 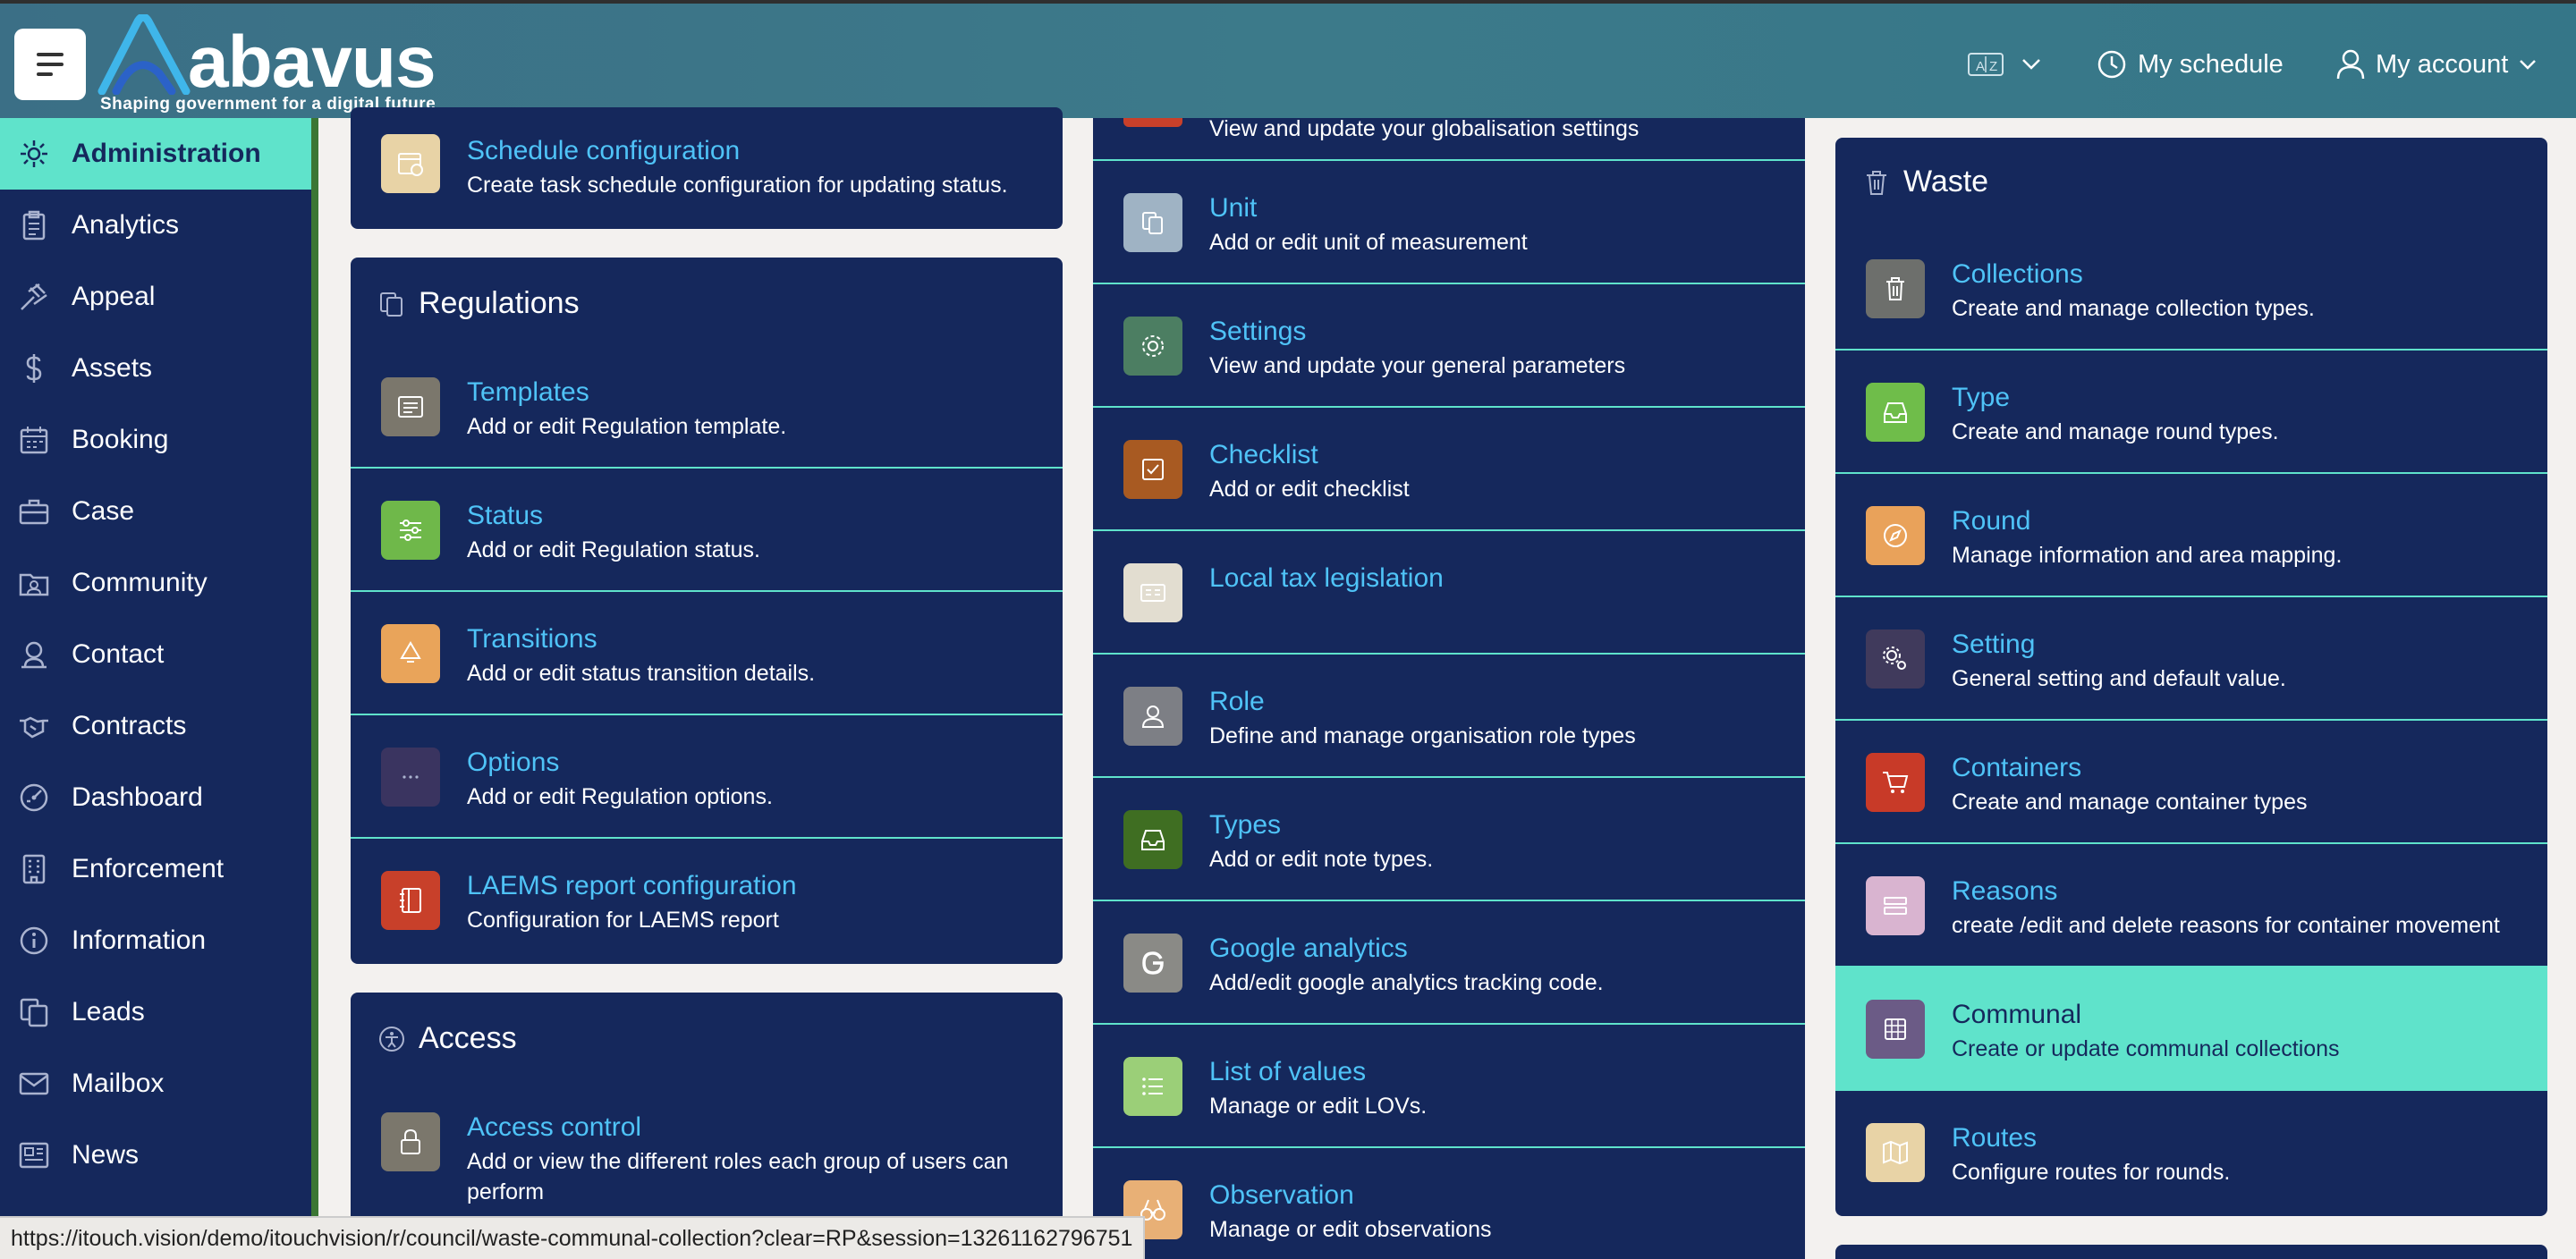 I want to click on regulations-title: Regulations, so click(x=499, y=303).